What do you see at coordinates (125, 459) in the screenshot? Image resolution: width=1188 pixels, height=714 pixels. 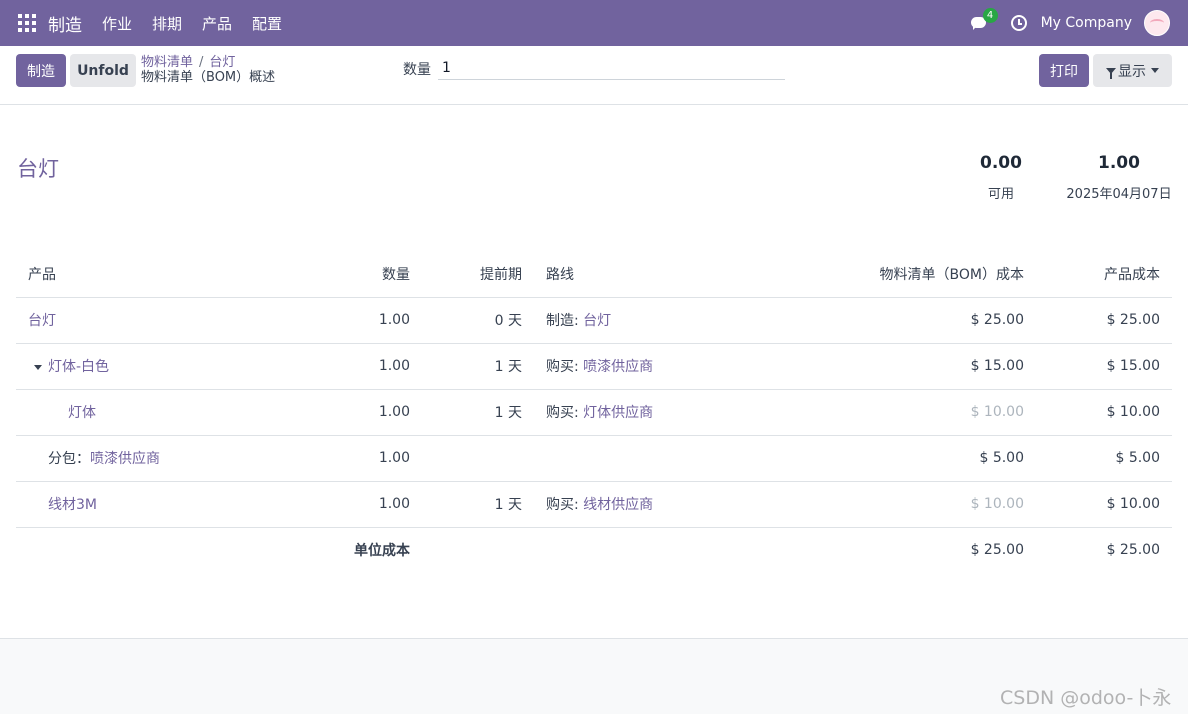 I see `row-subcontractor-link: 喷漆供应商` at bounding box center [125, 459].